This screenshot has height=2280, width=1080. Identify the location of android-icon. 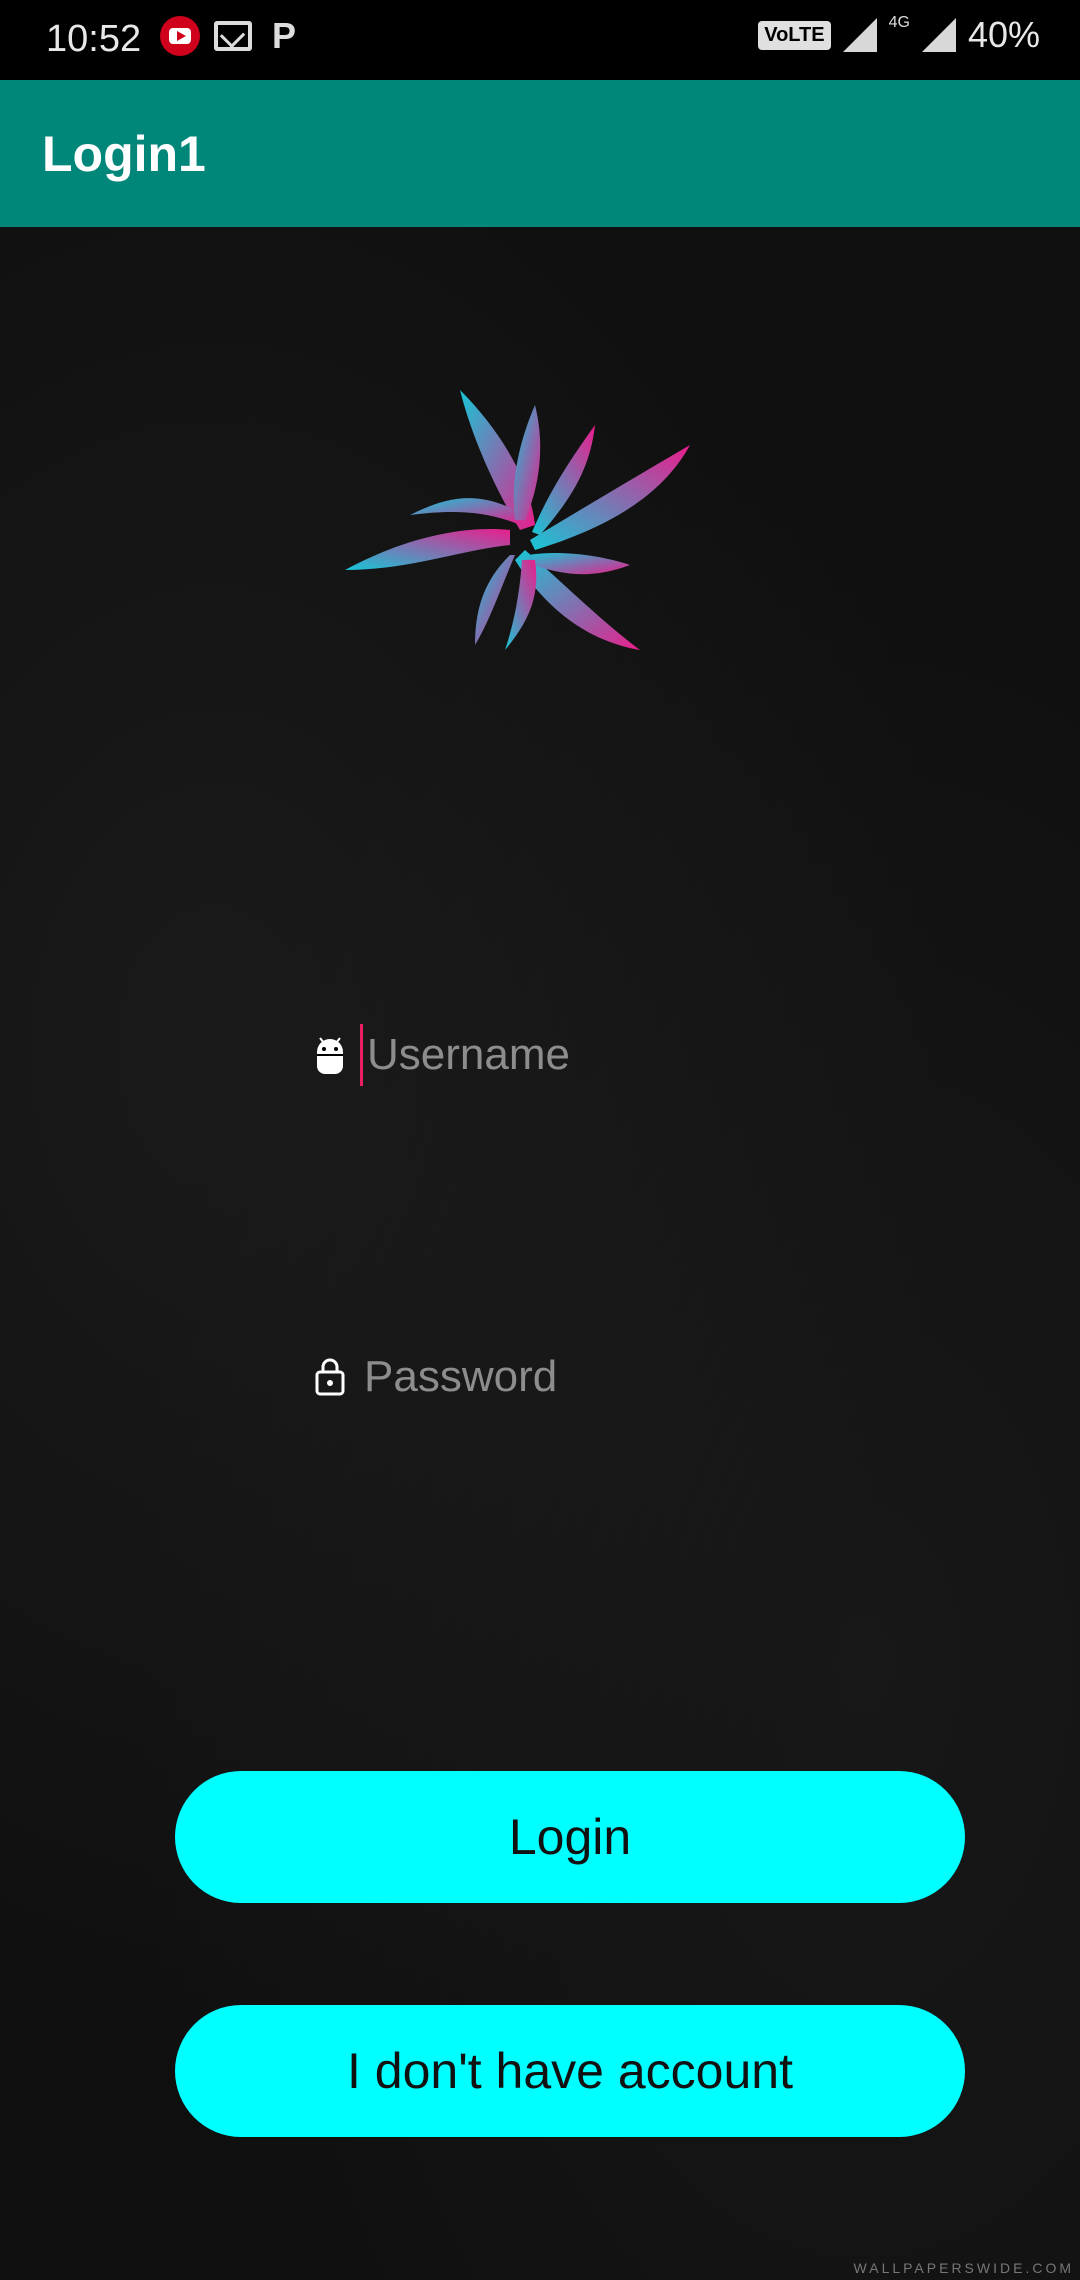
(330, 1055).